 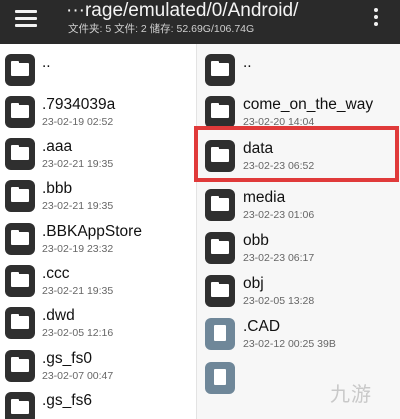 What do you see at coordinates (298, 335) in the screenshot?
I see `list-item: .CAD 23-02-12 00:25 39B` at bounding box center [298, 335].